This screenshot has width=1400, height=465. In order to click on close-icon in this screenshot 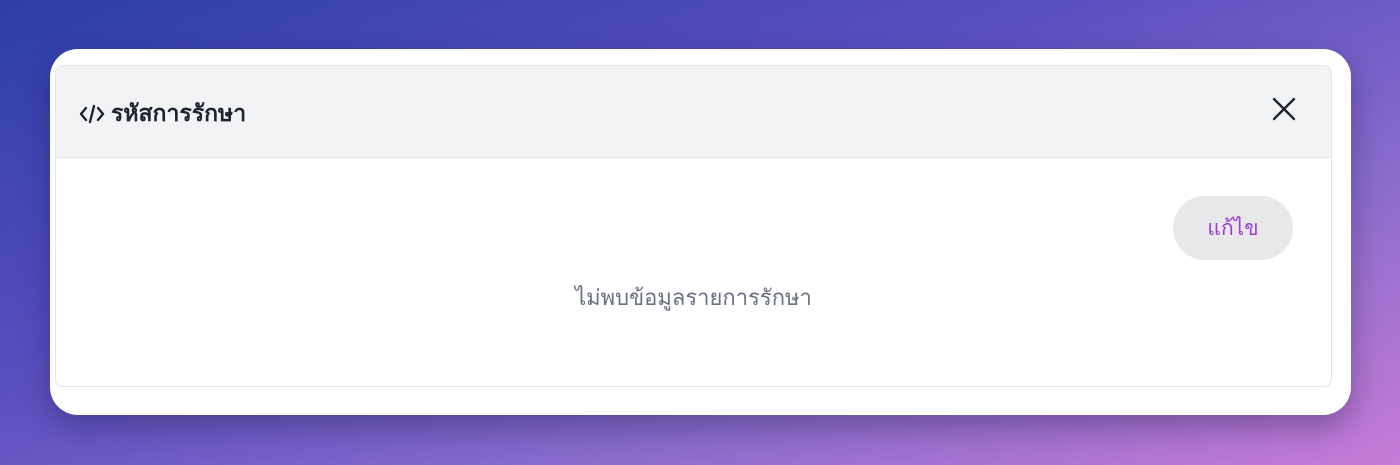, I will do `click(1284, 111)`.